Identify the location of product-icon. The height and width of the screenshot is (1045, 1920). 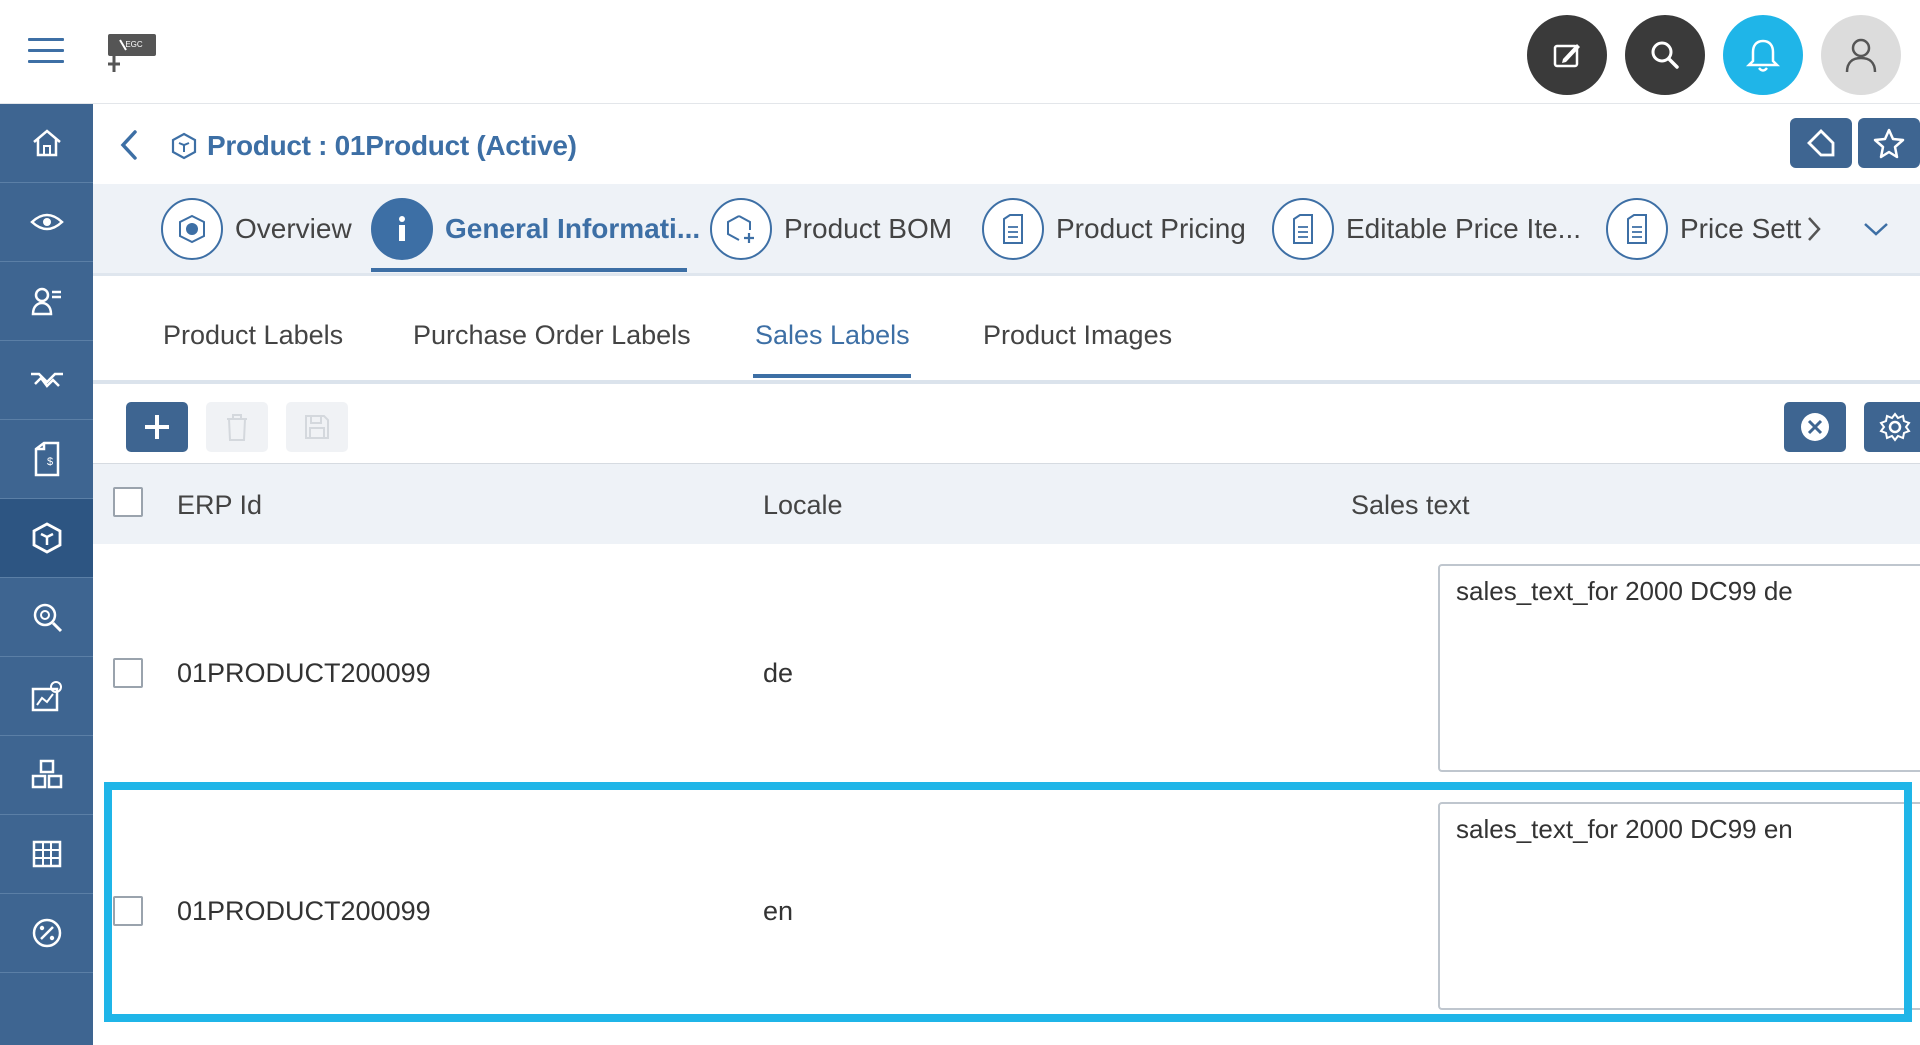
(184, 146).